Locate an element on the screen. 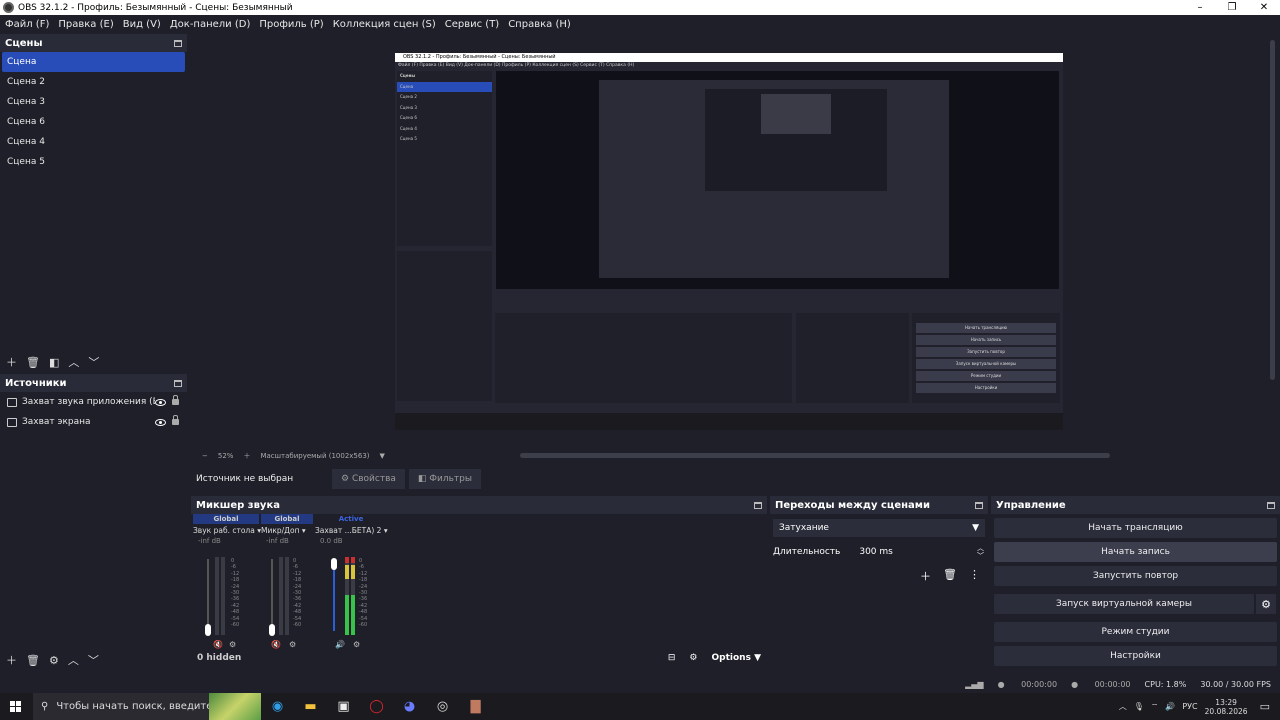  vertical-scrollbar is located at coordinates (1272, 210).